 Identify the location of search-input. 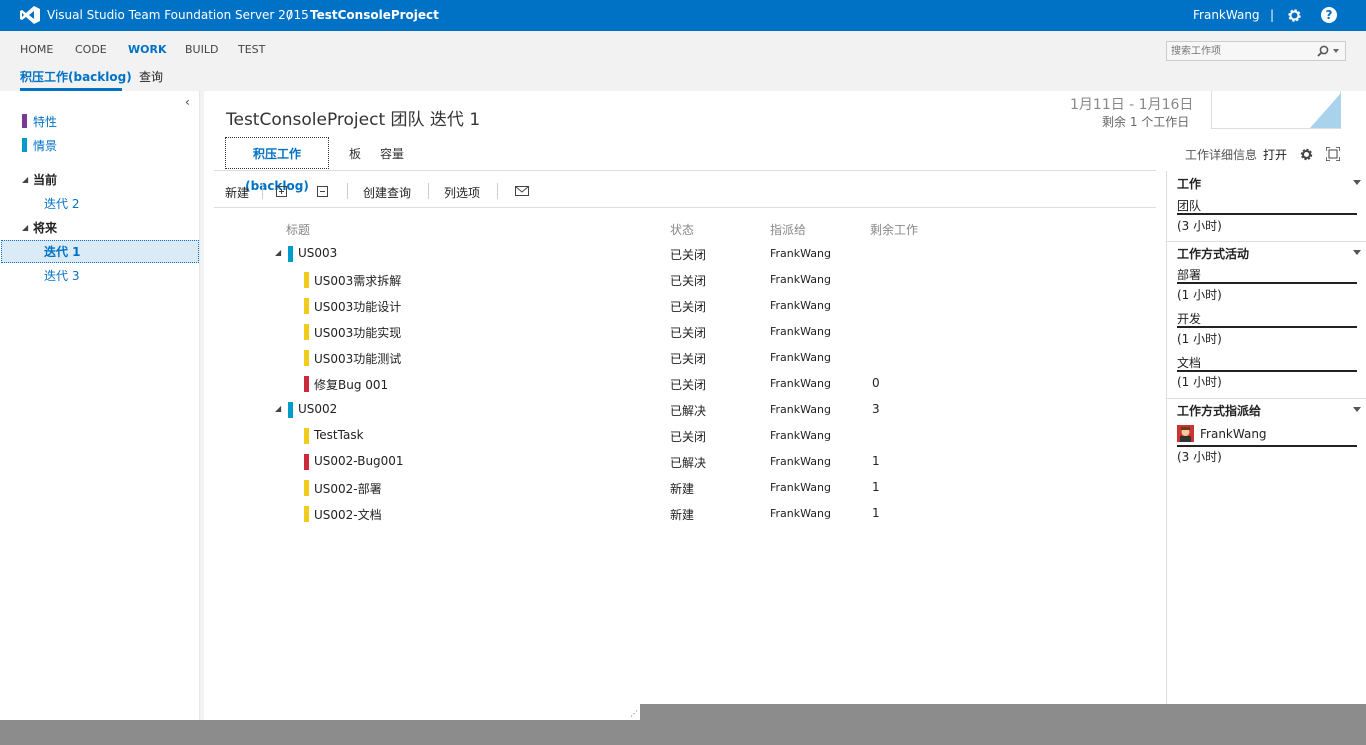
(1237, 51).